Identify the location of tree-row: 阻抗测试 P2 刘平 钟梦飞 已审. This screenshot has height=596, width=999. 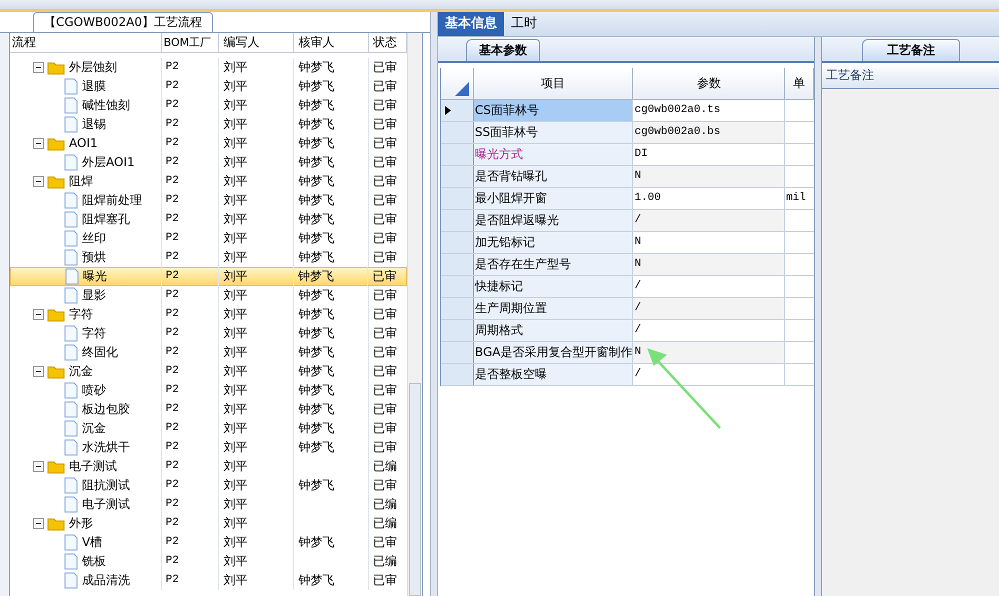
(208, 485).